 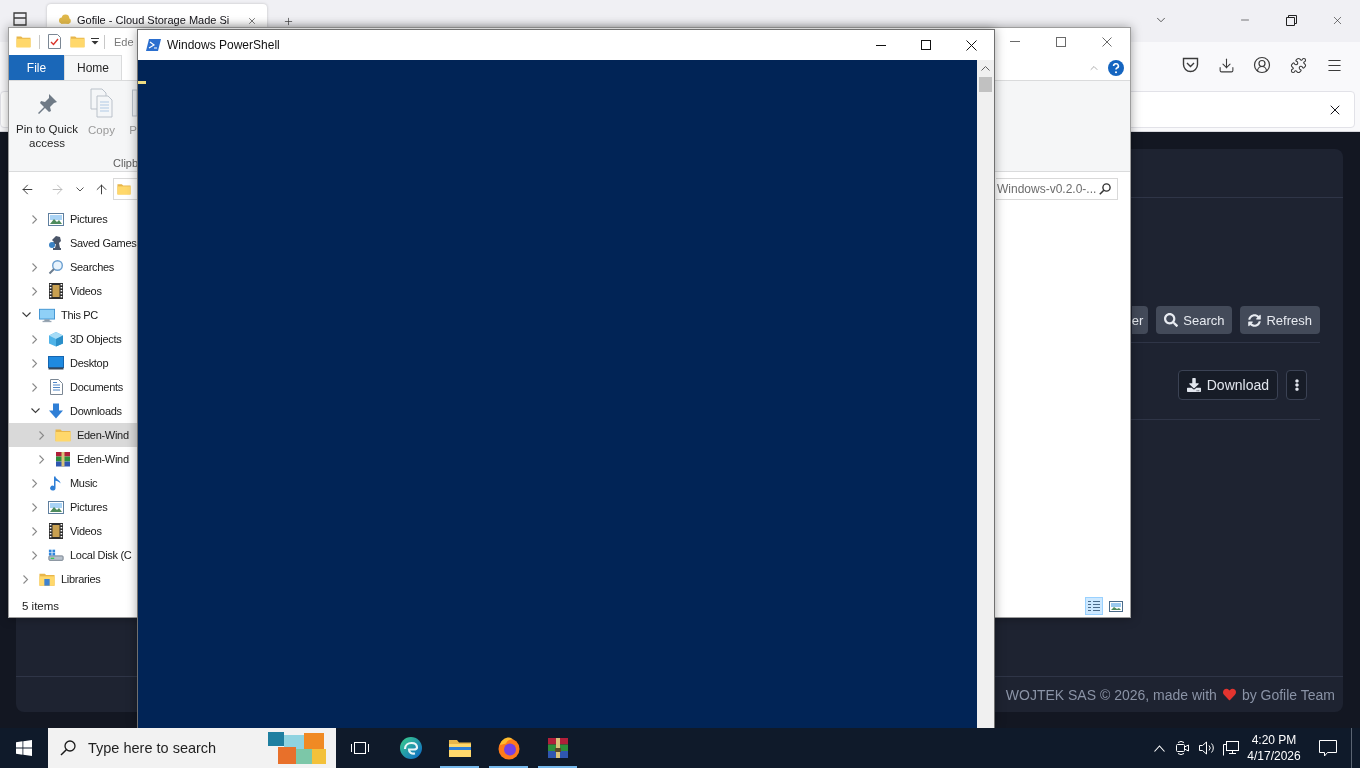 I want to click on clock-button: 4:20 PM 4/17/2026, so click(x=1274, y=748).